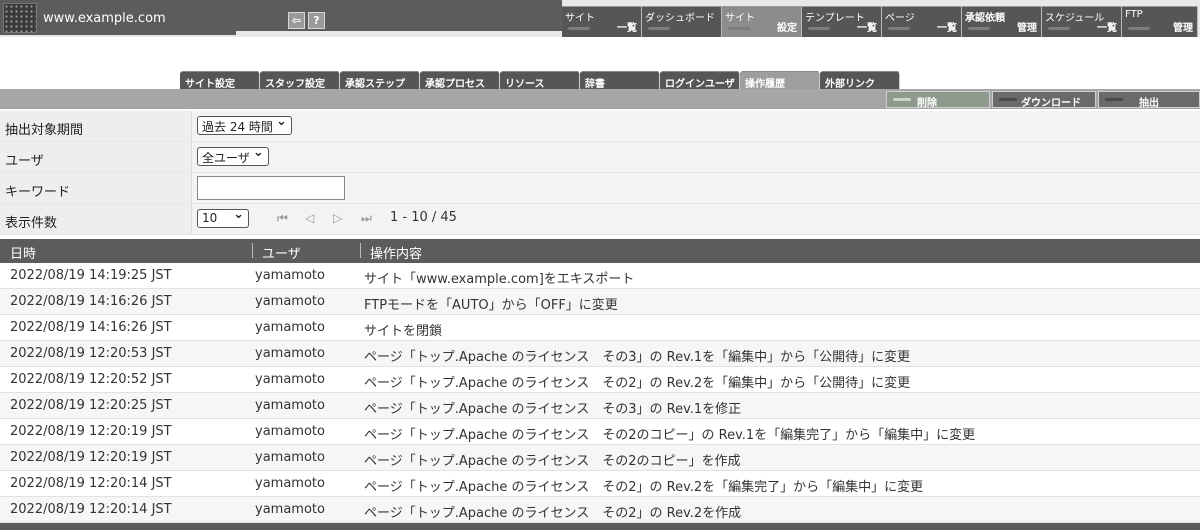 The width and height of the screenshot is (1200, 530). Describe the element at coordinates (1149, 103) in the screenshot. I see `extract-label: 抽出` at that location.